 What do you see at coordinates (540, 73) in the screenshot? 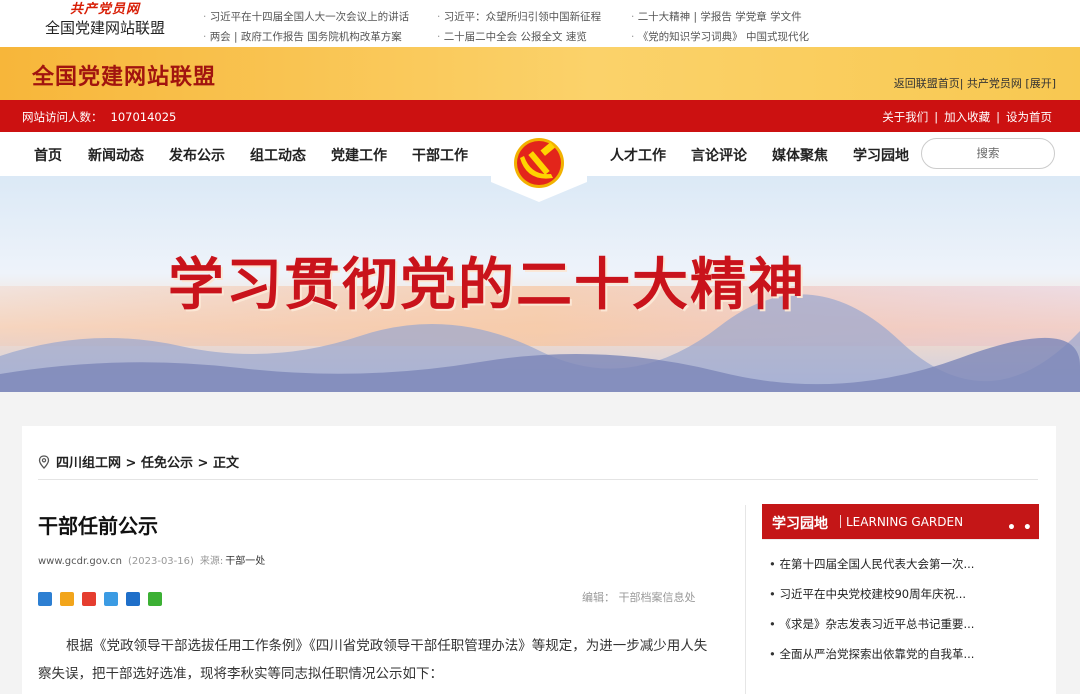
I see `site-banner: 全国党建网站联盟 返回联盟首页| 共产党员网 [展开]` at bounding box center [540, 73].